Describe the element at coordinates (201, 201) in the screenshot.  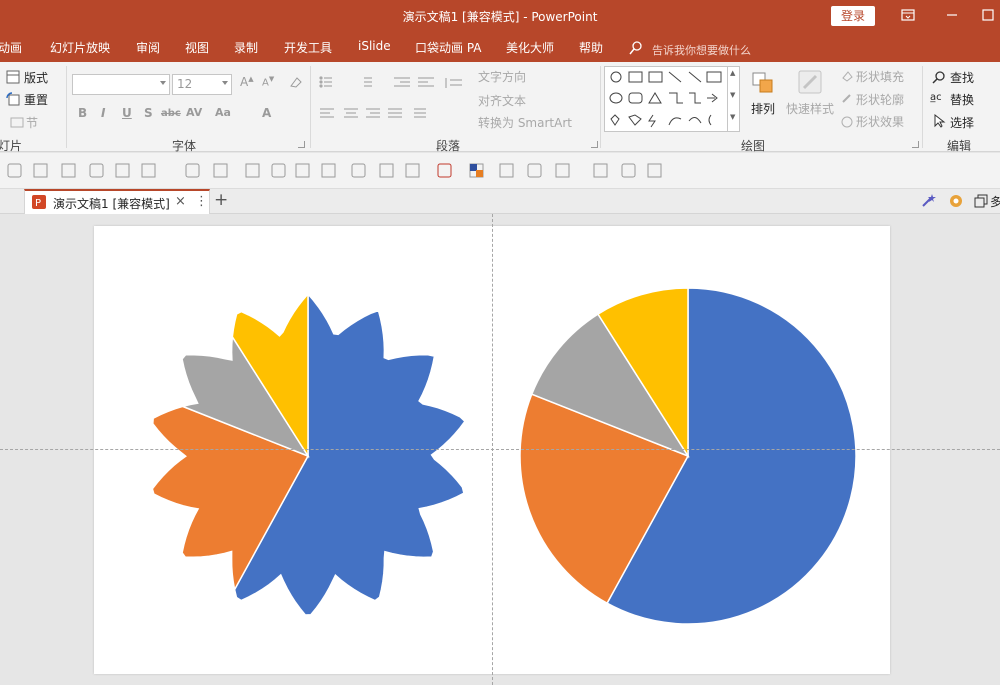
I see `tab-more-icon: ⋮` at that location.